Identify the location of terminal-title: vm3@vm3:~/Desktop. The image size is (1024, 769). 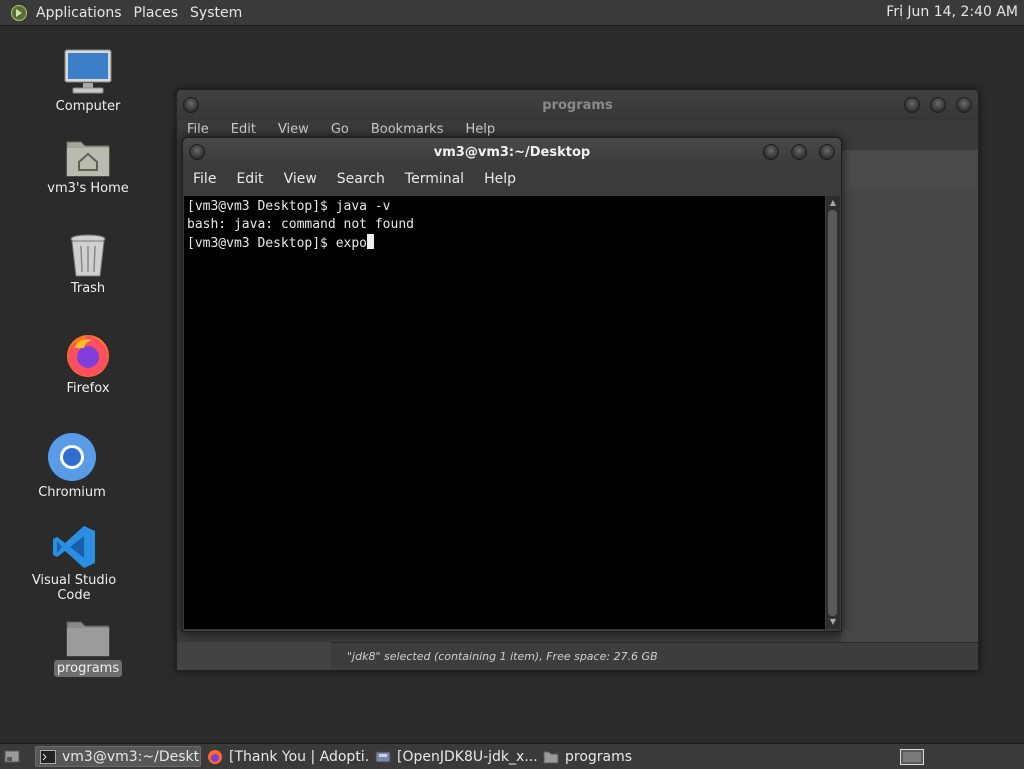
(512, 152).